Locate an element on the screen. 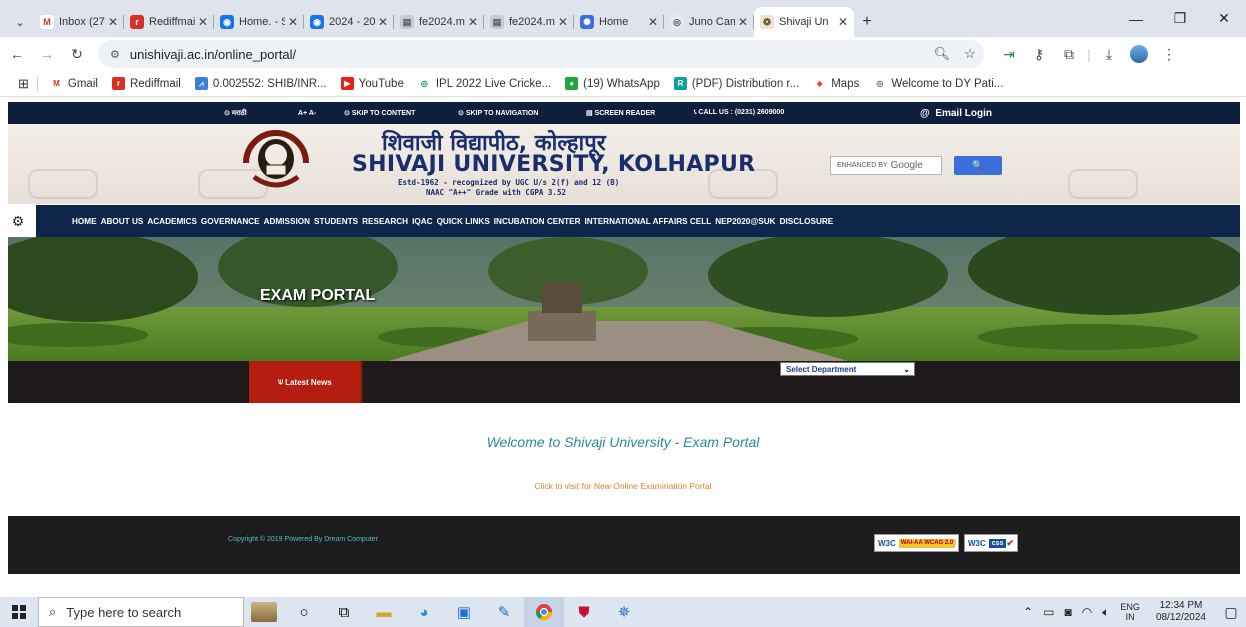 The image size is (1246, 627). bookmark-item: M Gmail is located at coordinates (73, 83).